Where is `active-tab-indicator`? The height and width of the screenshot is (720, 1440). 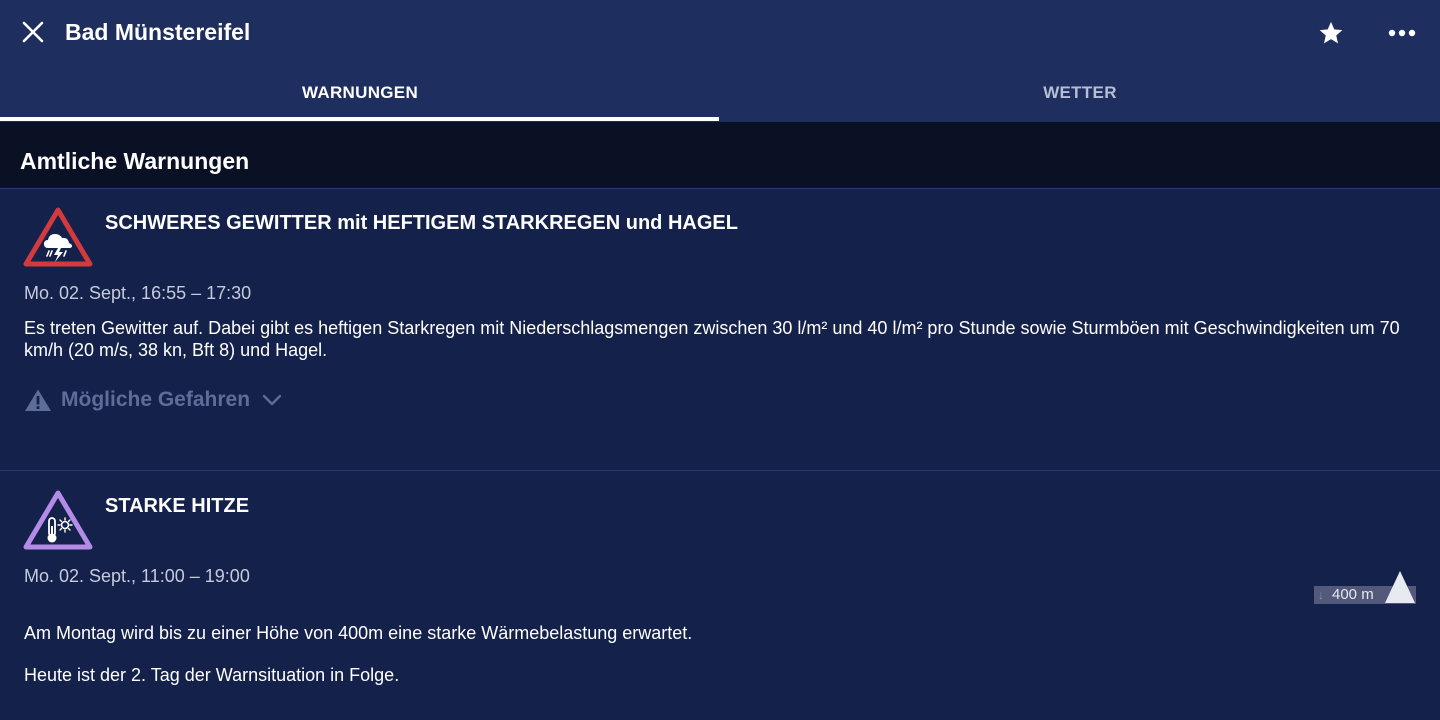
active-tab-indicator is located at coordinates (359, 119).